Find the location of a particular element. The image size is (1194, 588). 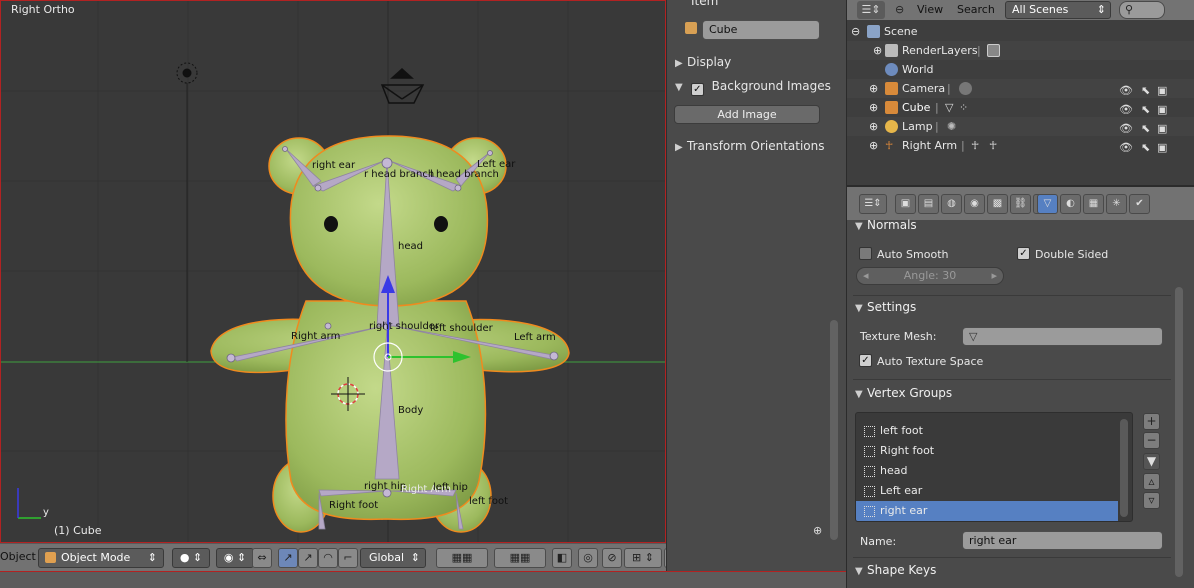

camera-icon is located at coordinates (891, 88).